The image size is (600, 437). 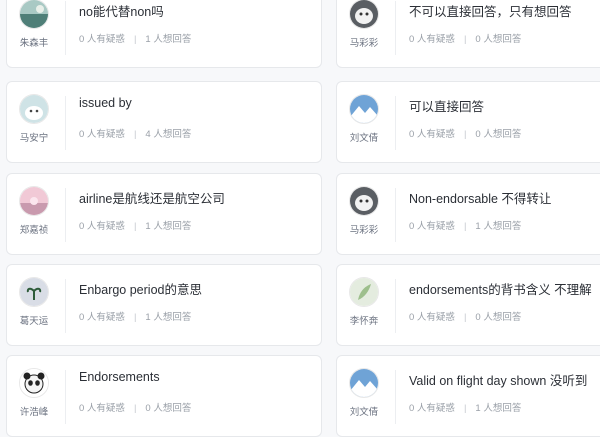 I want to click on author-name: 许浩峰, so click(x=34, y=412).